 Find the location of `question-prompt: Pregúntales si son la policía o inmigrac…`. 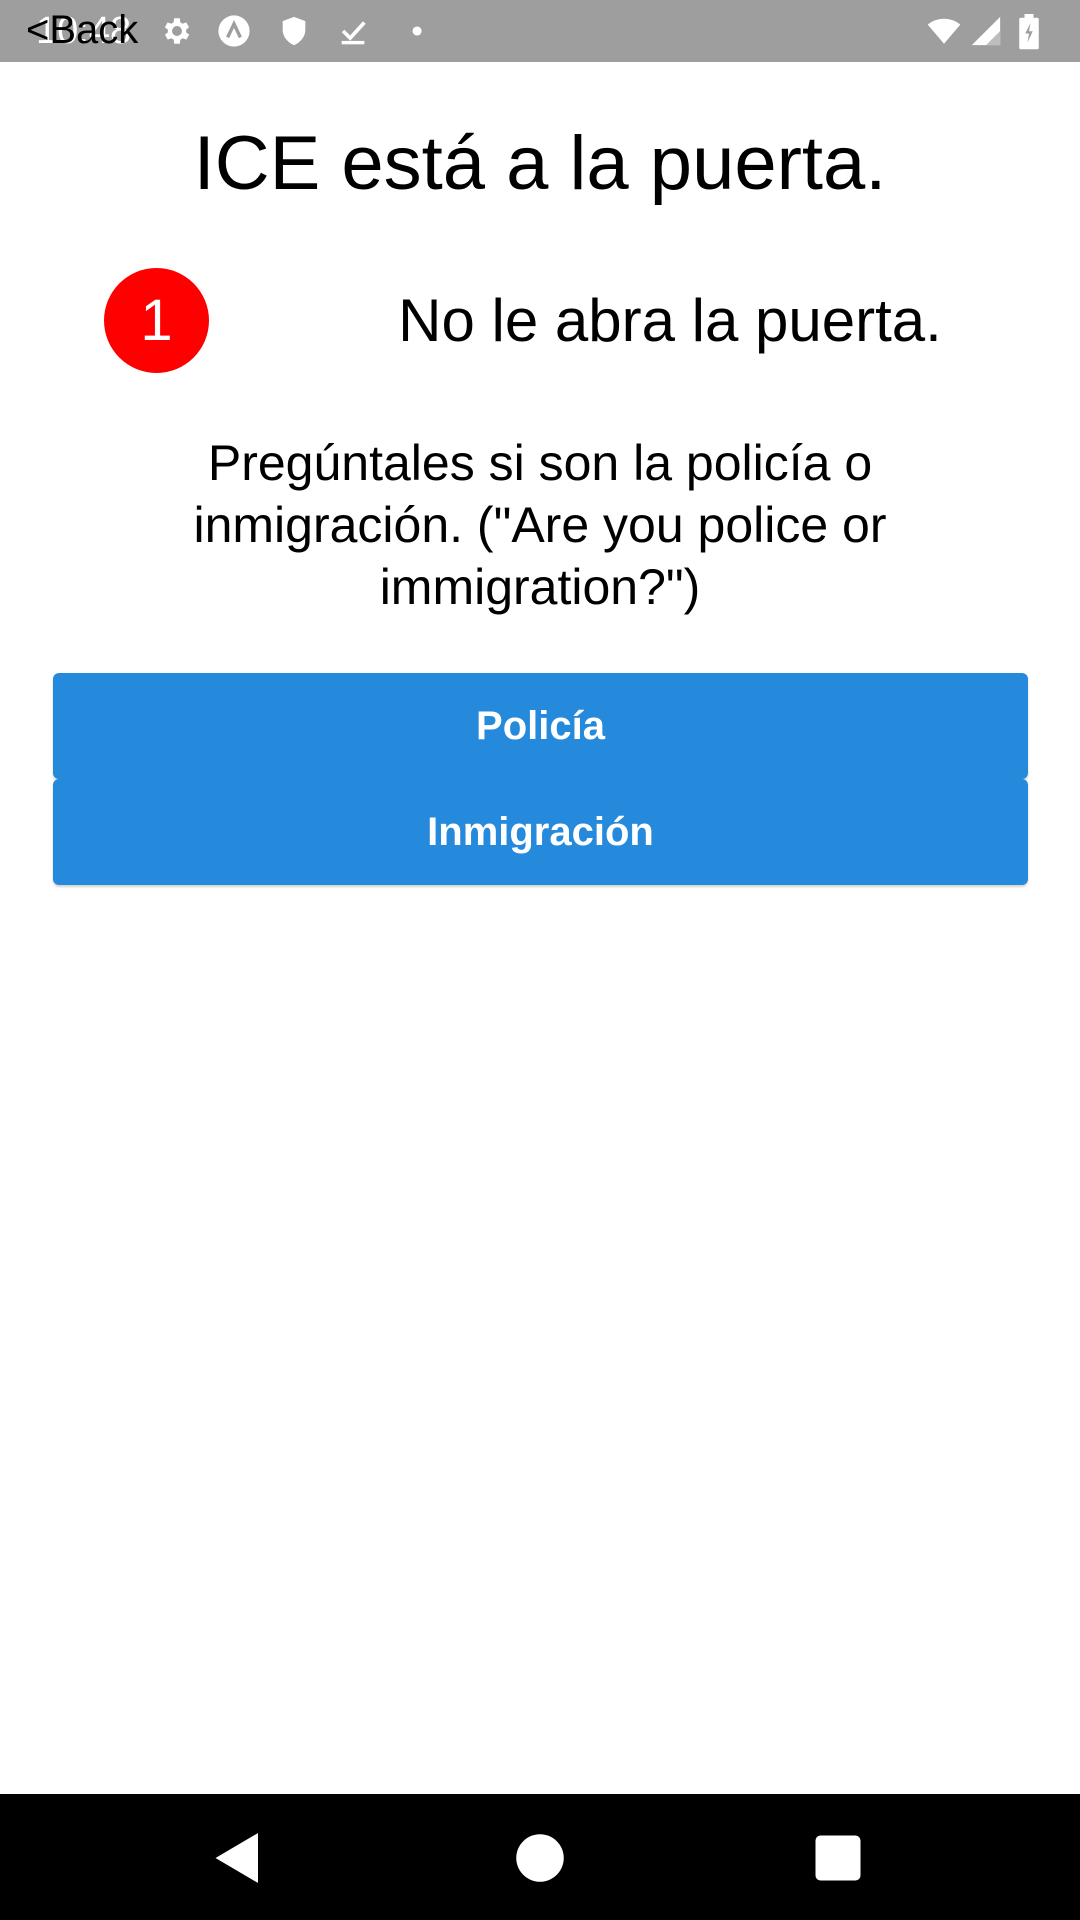

question-prompt: Pregúntales si son la policía o inmigrac… is located at coordinates (540, 525).